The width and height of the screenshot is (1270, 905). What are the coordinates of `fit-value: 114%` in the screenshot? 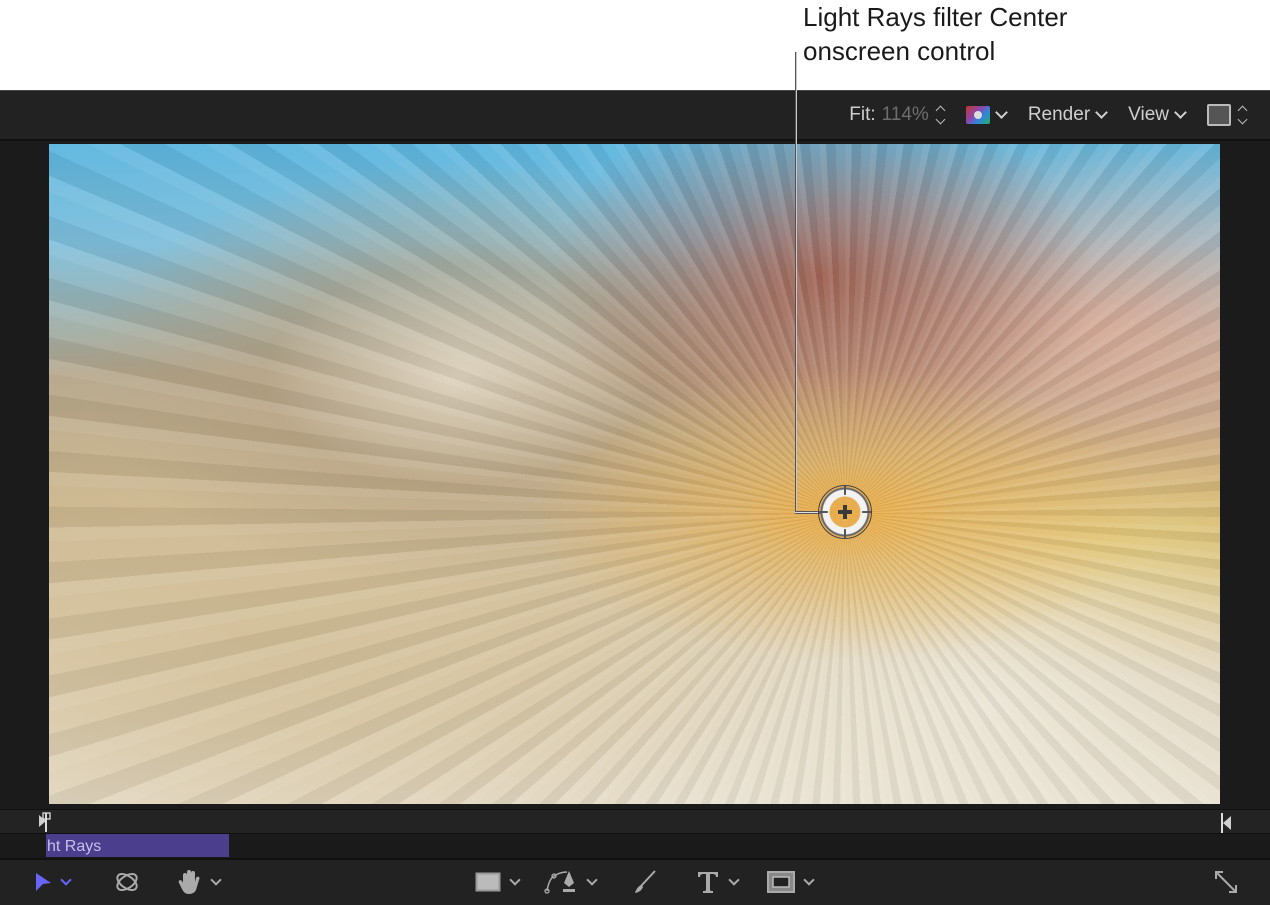 It's located at (905, 114).